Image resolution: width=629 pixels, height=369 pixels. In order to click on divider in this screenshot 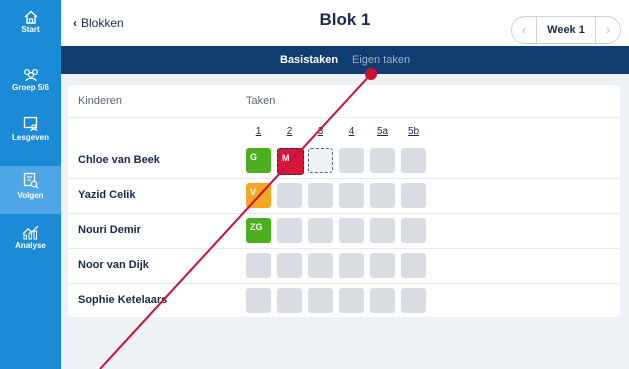, I will do `click(344, 117)`.